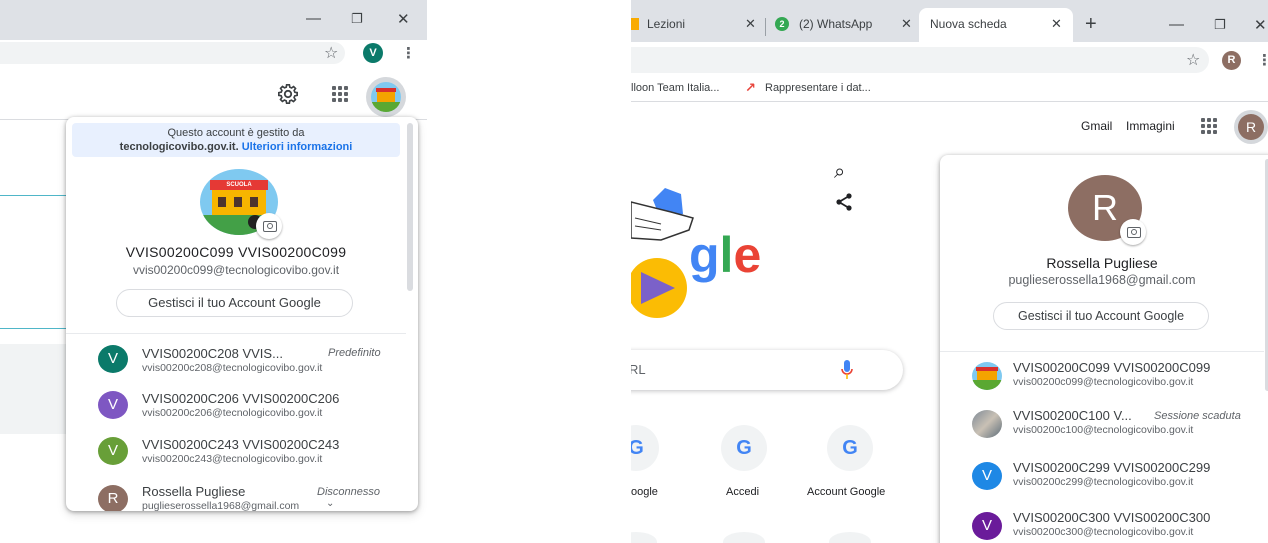 The image size is (1268, 543). I want to click on profile-avatar: V, so click(373, 53).